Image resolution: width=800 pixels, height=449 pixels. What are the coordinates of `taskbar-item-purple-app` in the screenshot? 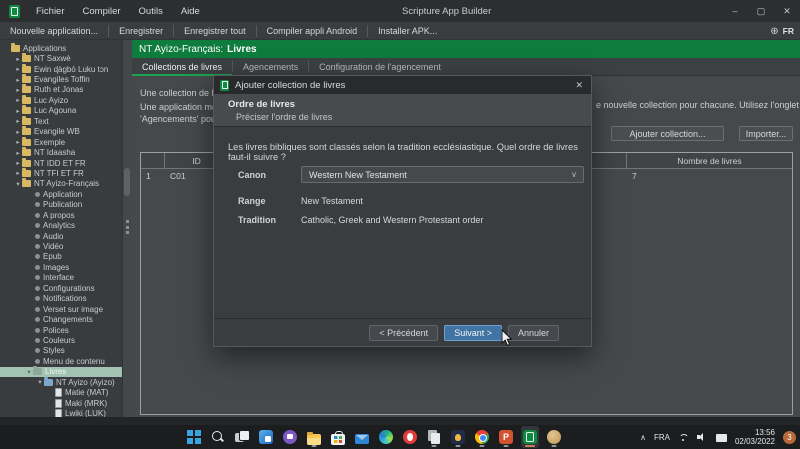 It's located at (290, 437).